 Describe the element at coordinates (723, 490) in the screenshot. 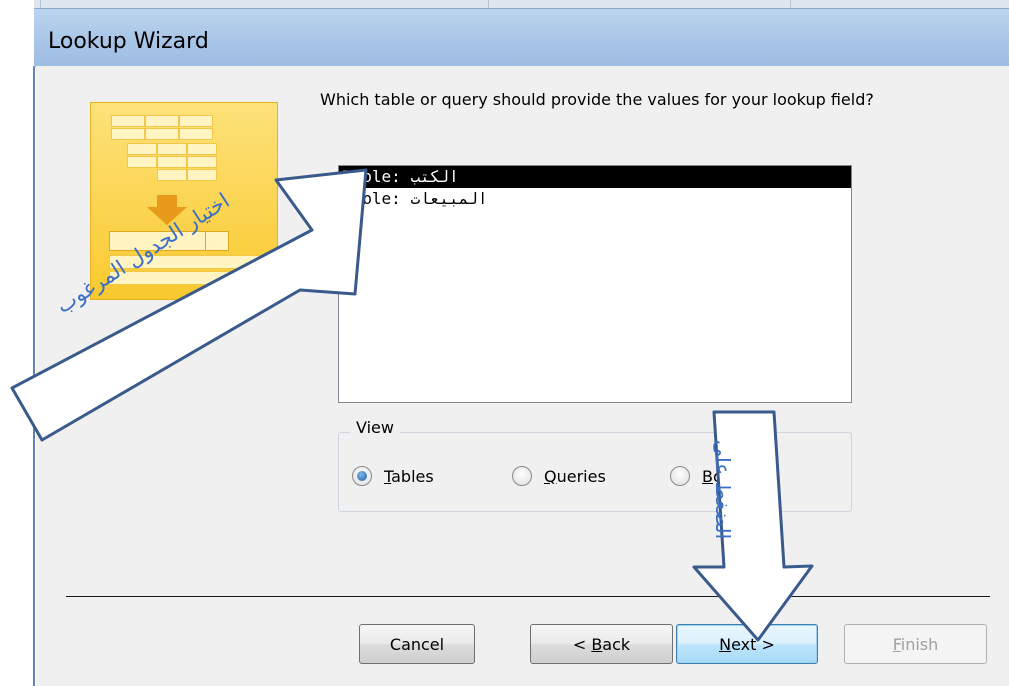

I see `annotation-click-on: الضغط على` at that location.